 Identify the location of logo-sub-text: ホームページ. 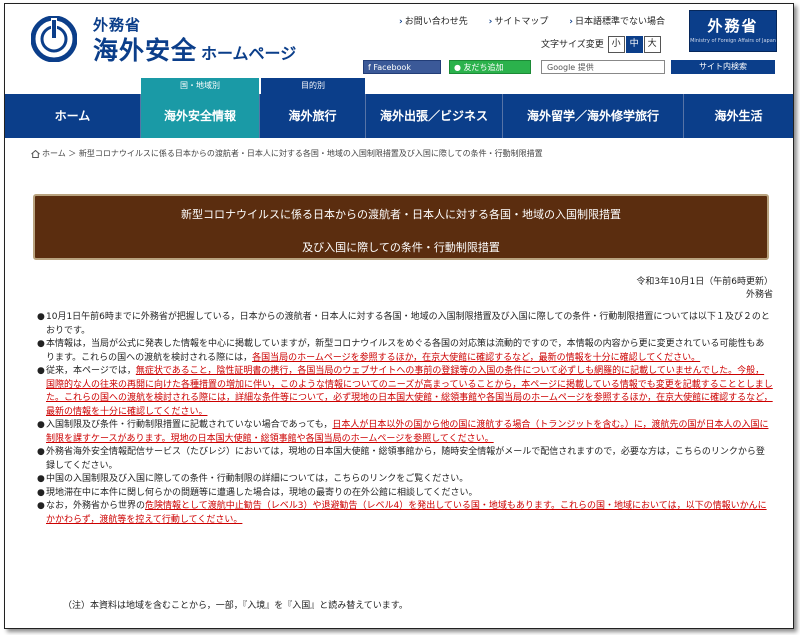
(249, 53).